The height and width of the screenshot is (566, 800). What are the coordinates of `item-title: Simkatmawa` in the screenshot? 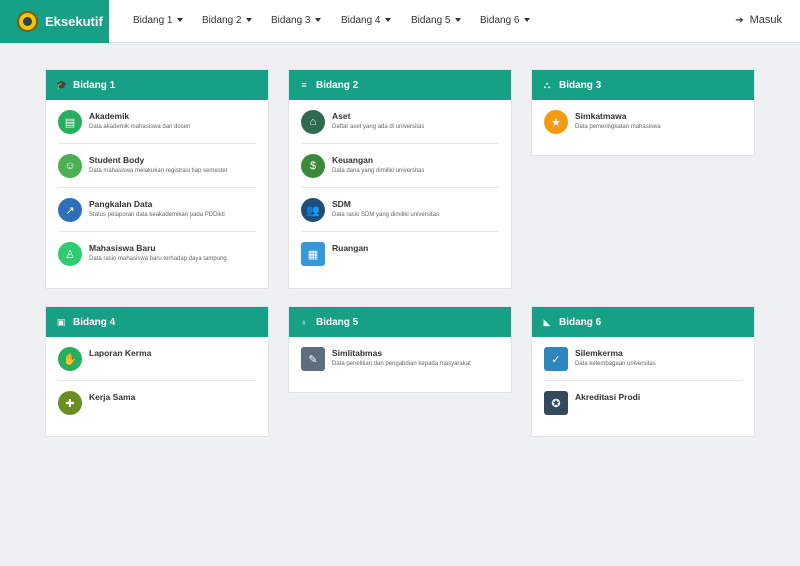 It's located at (601, 116).